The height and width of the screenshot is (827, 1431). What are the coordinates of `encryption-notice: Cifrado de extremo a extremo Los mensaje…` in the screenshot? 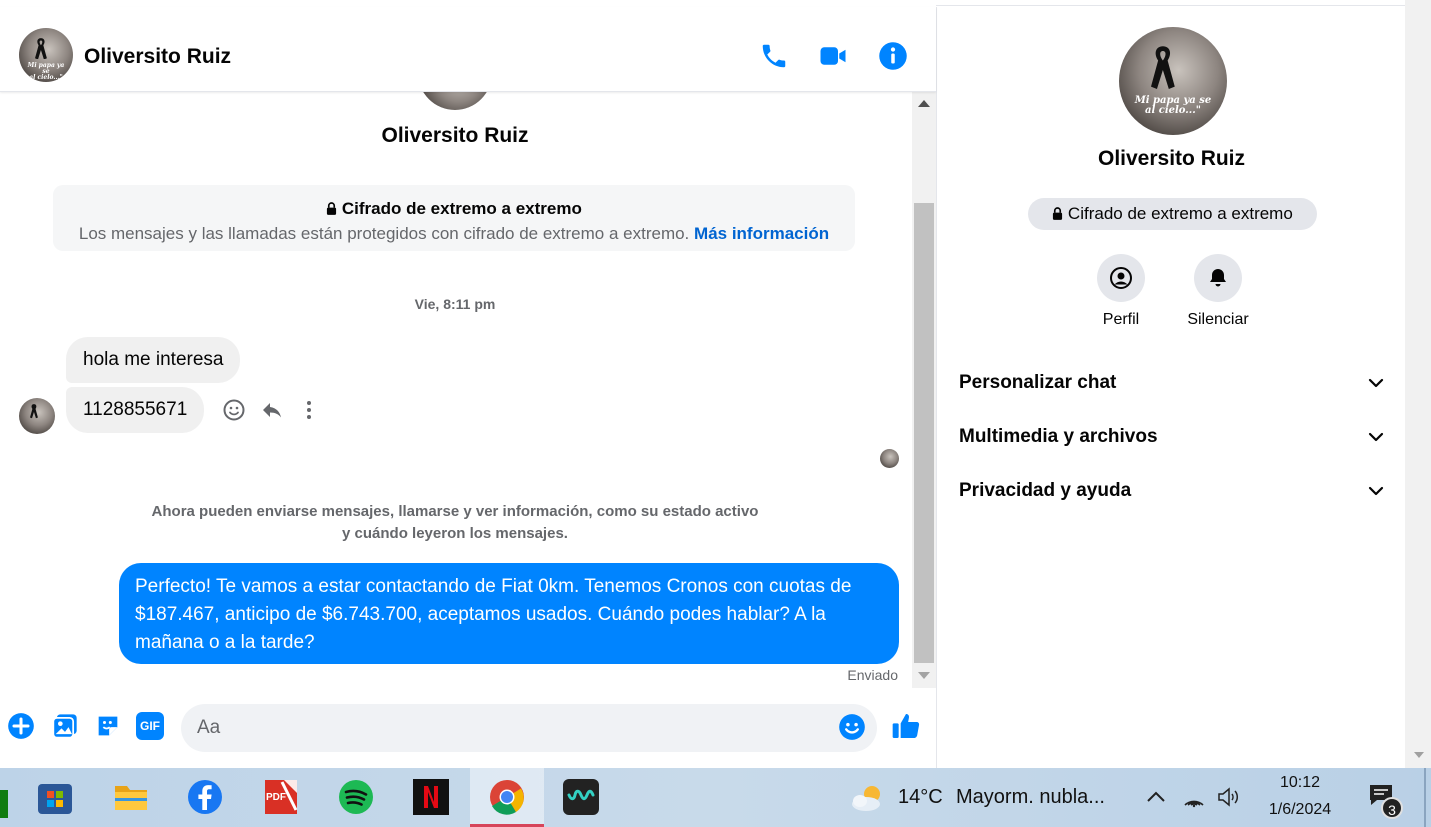 It's located at (454, 218).